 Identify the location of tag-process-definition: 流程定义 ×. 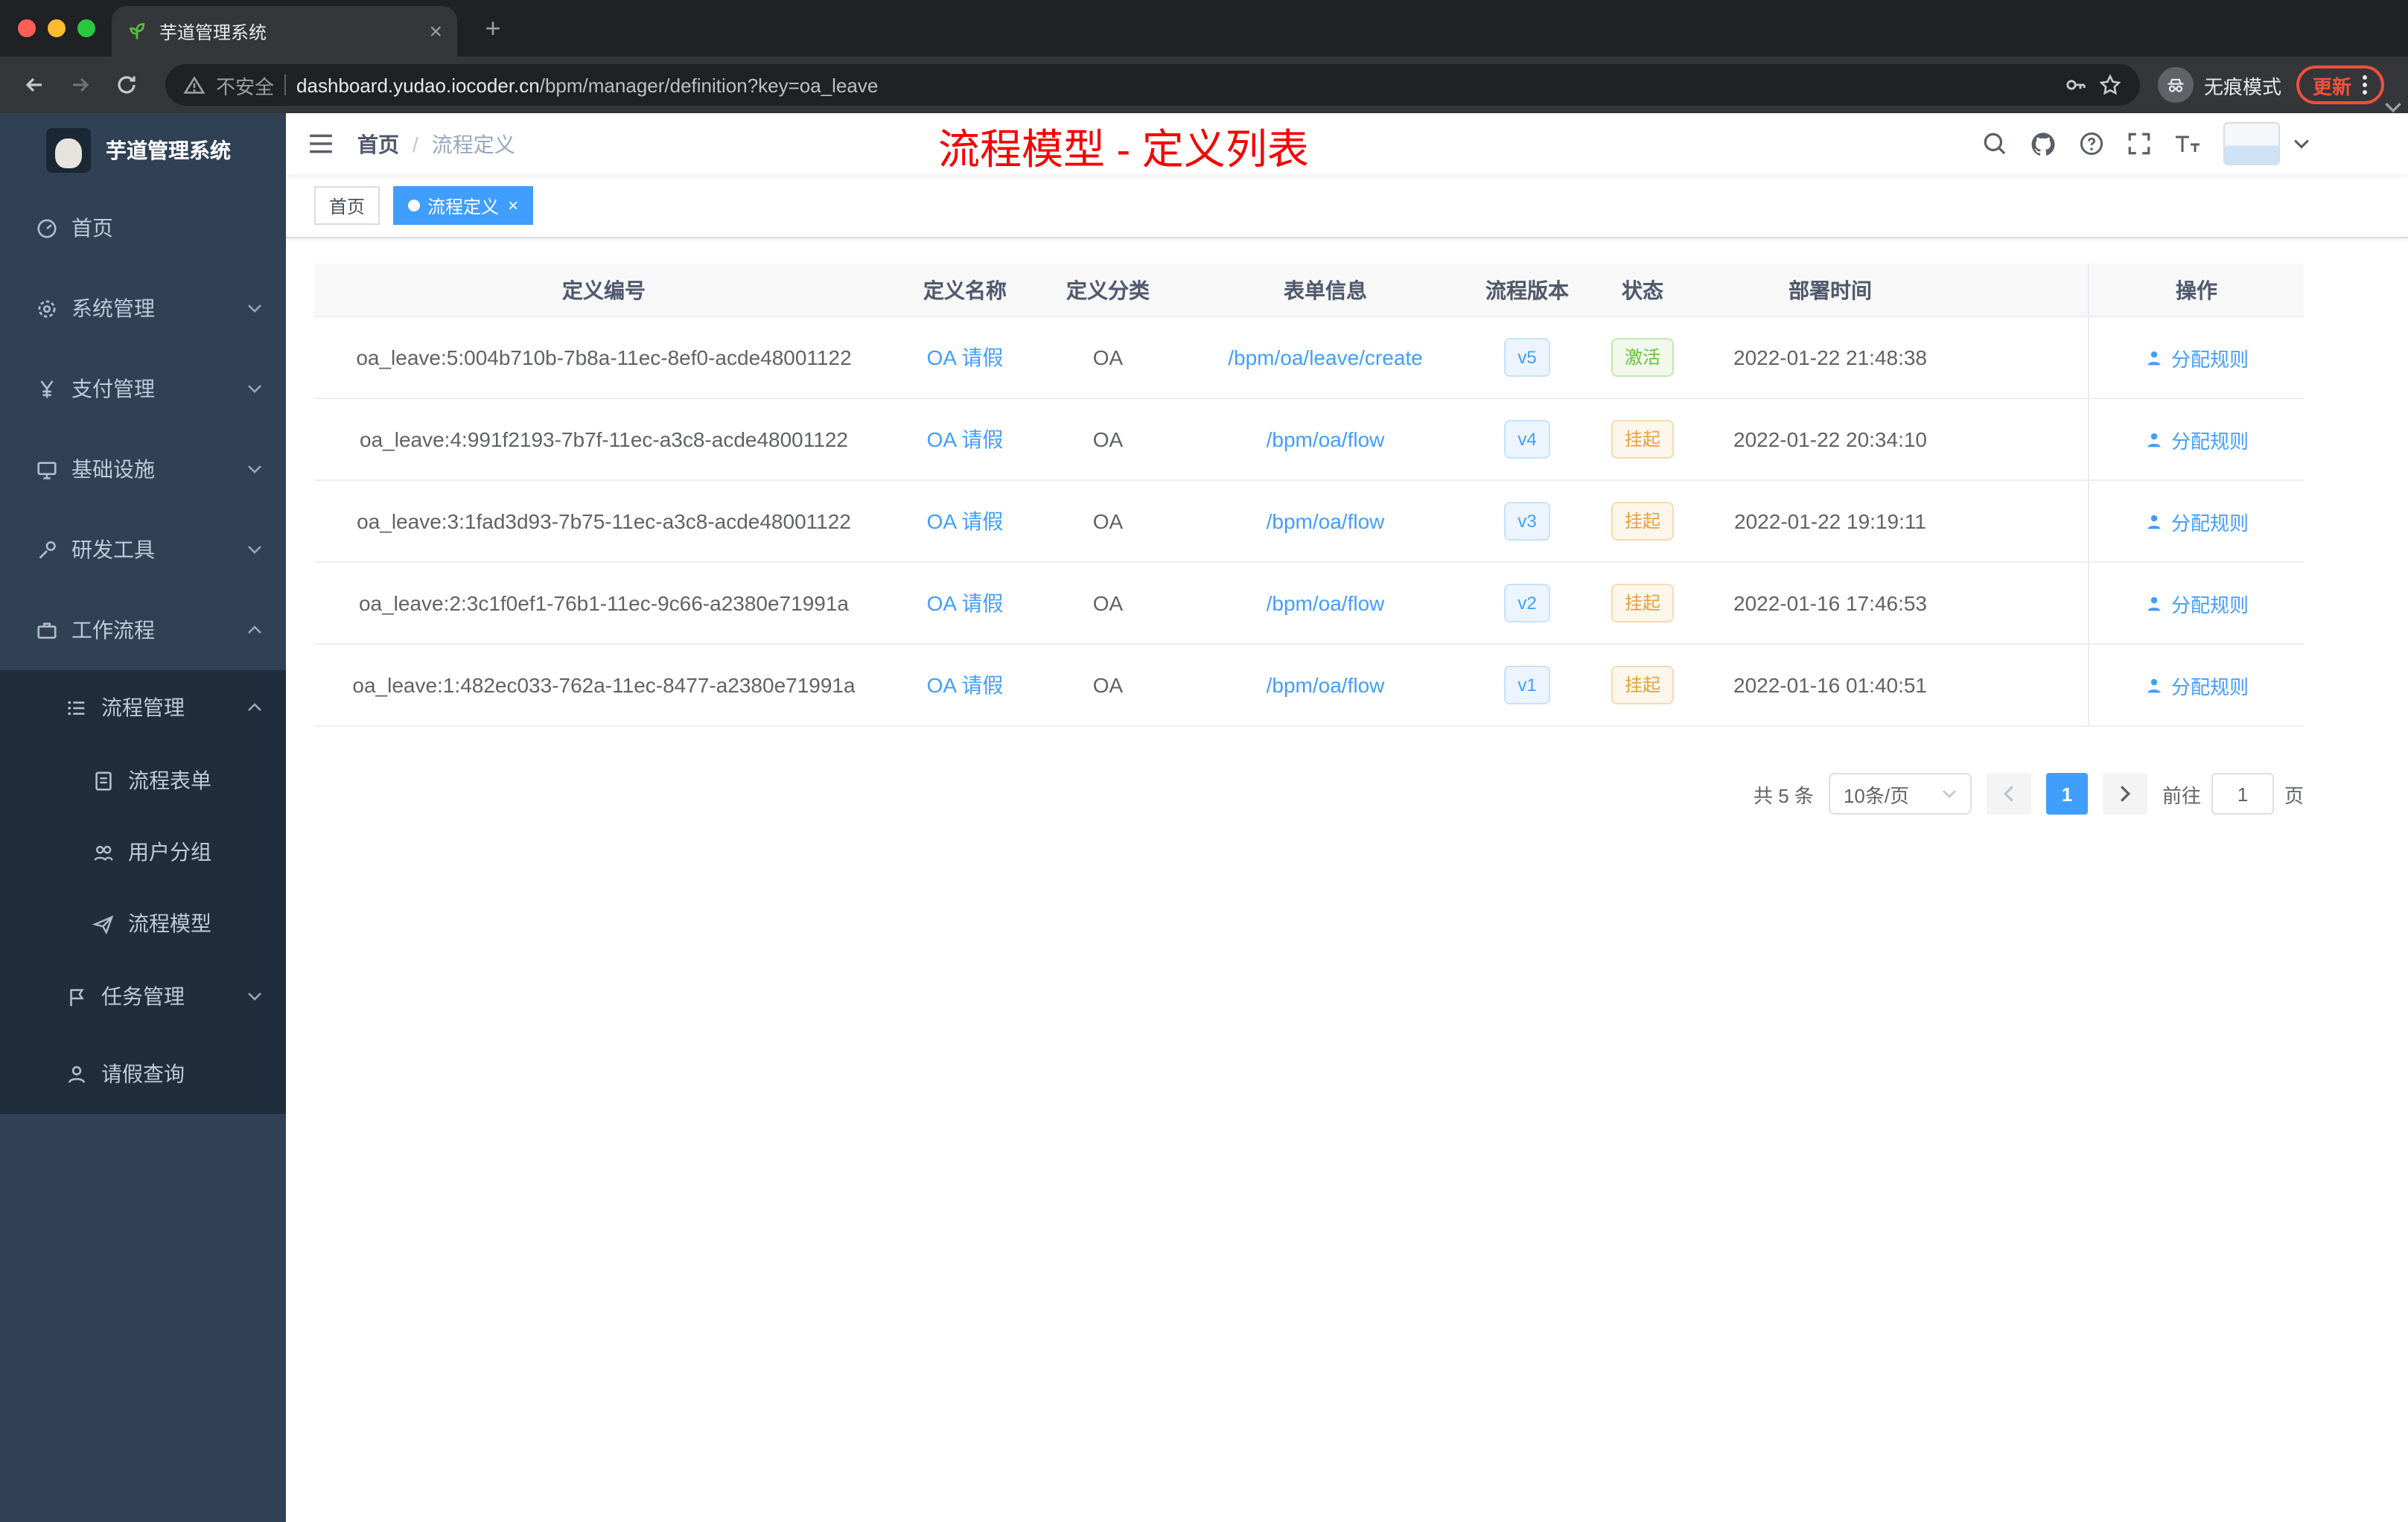
(463, 205).